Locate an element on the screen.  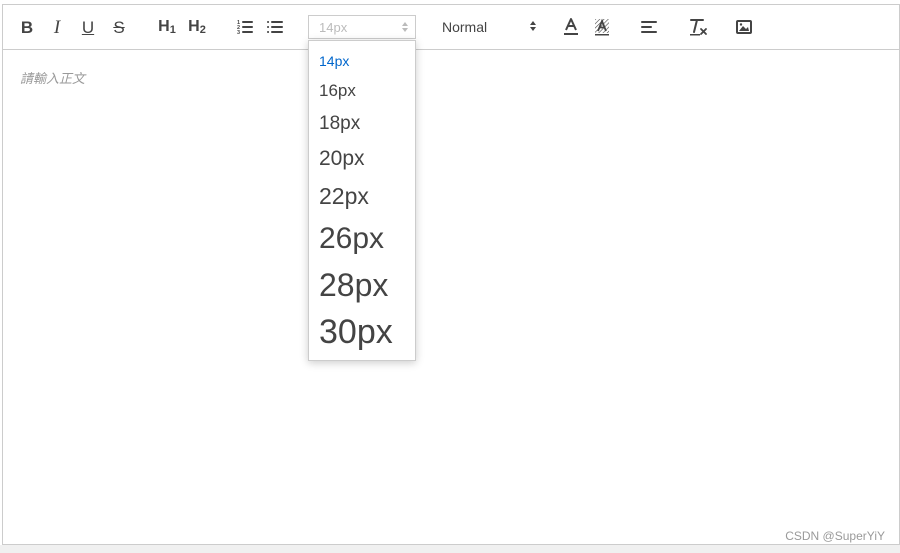
clear-format-icon is located at coordinates (698, 27).